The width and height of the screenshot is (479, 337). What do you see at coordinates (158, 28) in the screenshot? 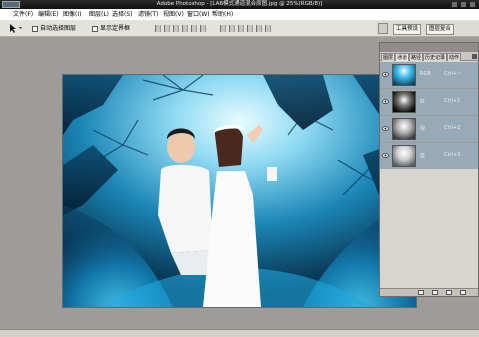
I see `align-top-icon` at bounding box center [158, 28].